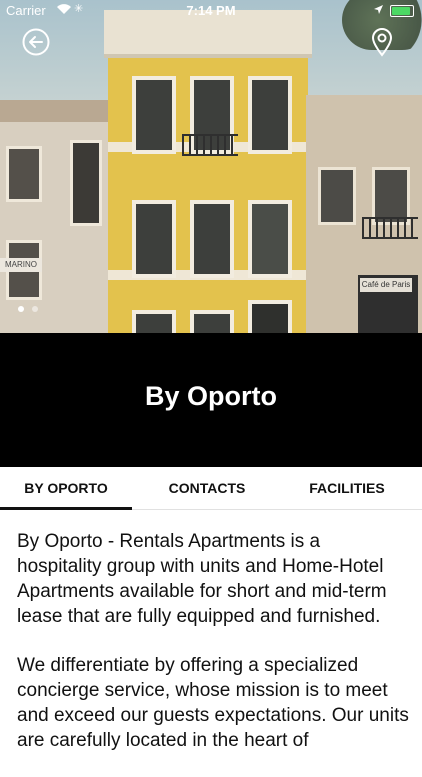  What do you see at coordinates (347, 488) in the screenshot?
I see `tab-facilities: FACILITIES` at bounding box center [347, 488].